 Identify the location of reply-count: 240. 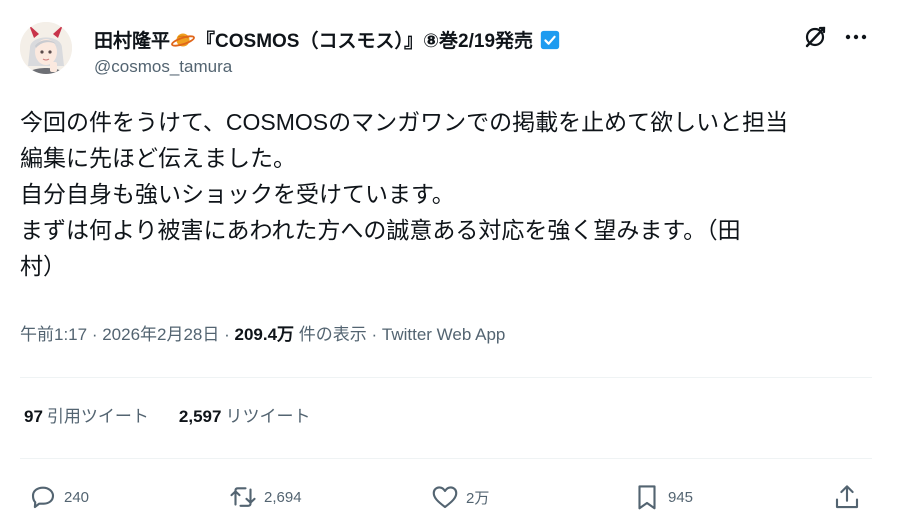
(77, 497).